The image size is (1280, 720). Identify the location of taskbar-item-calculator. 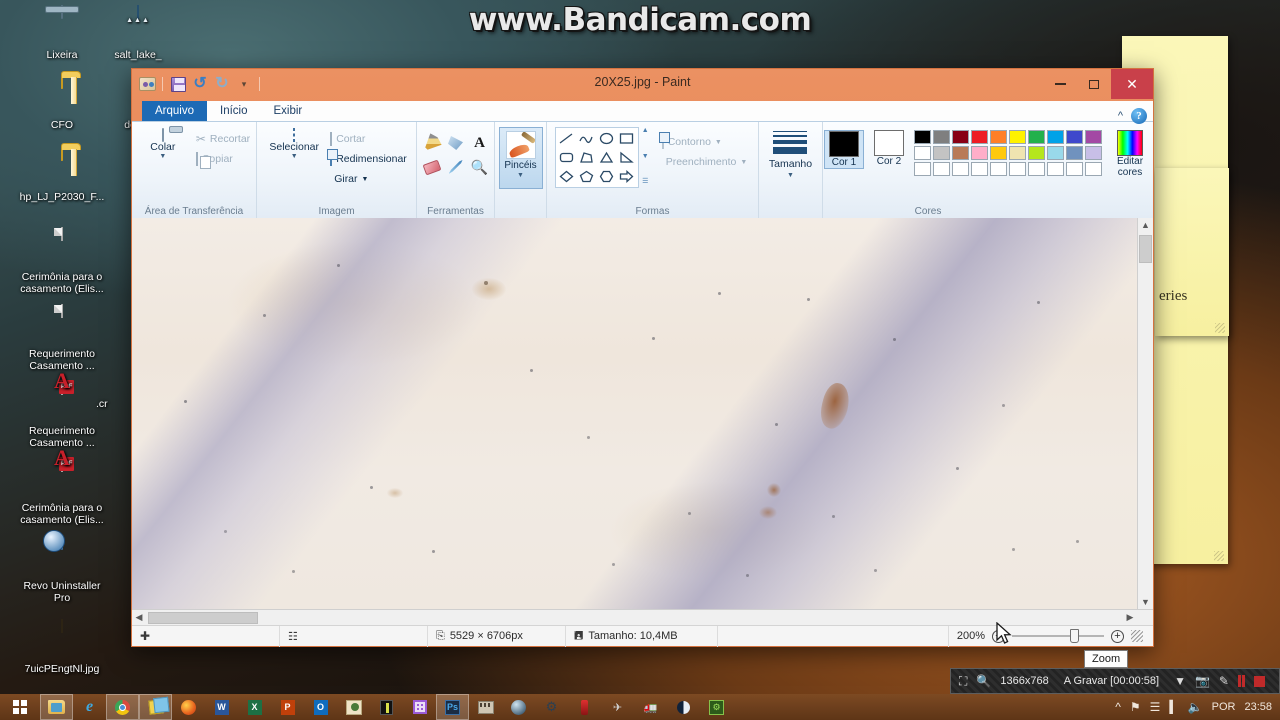
(419, 707).